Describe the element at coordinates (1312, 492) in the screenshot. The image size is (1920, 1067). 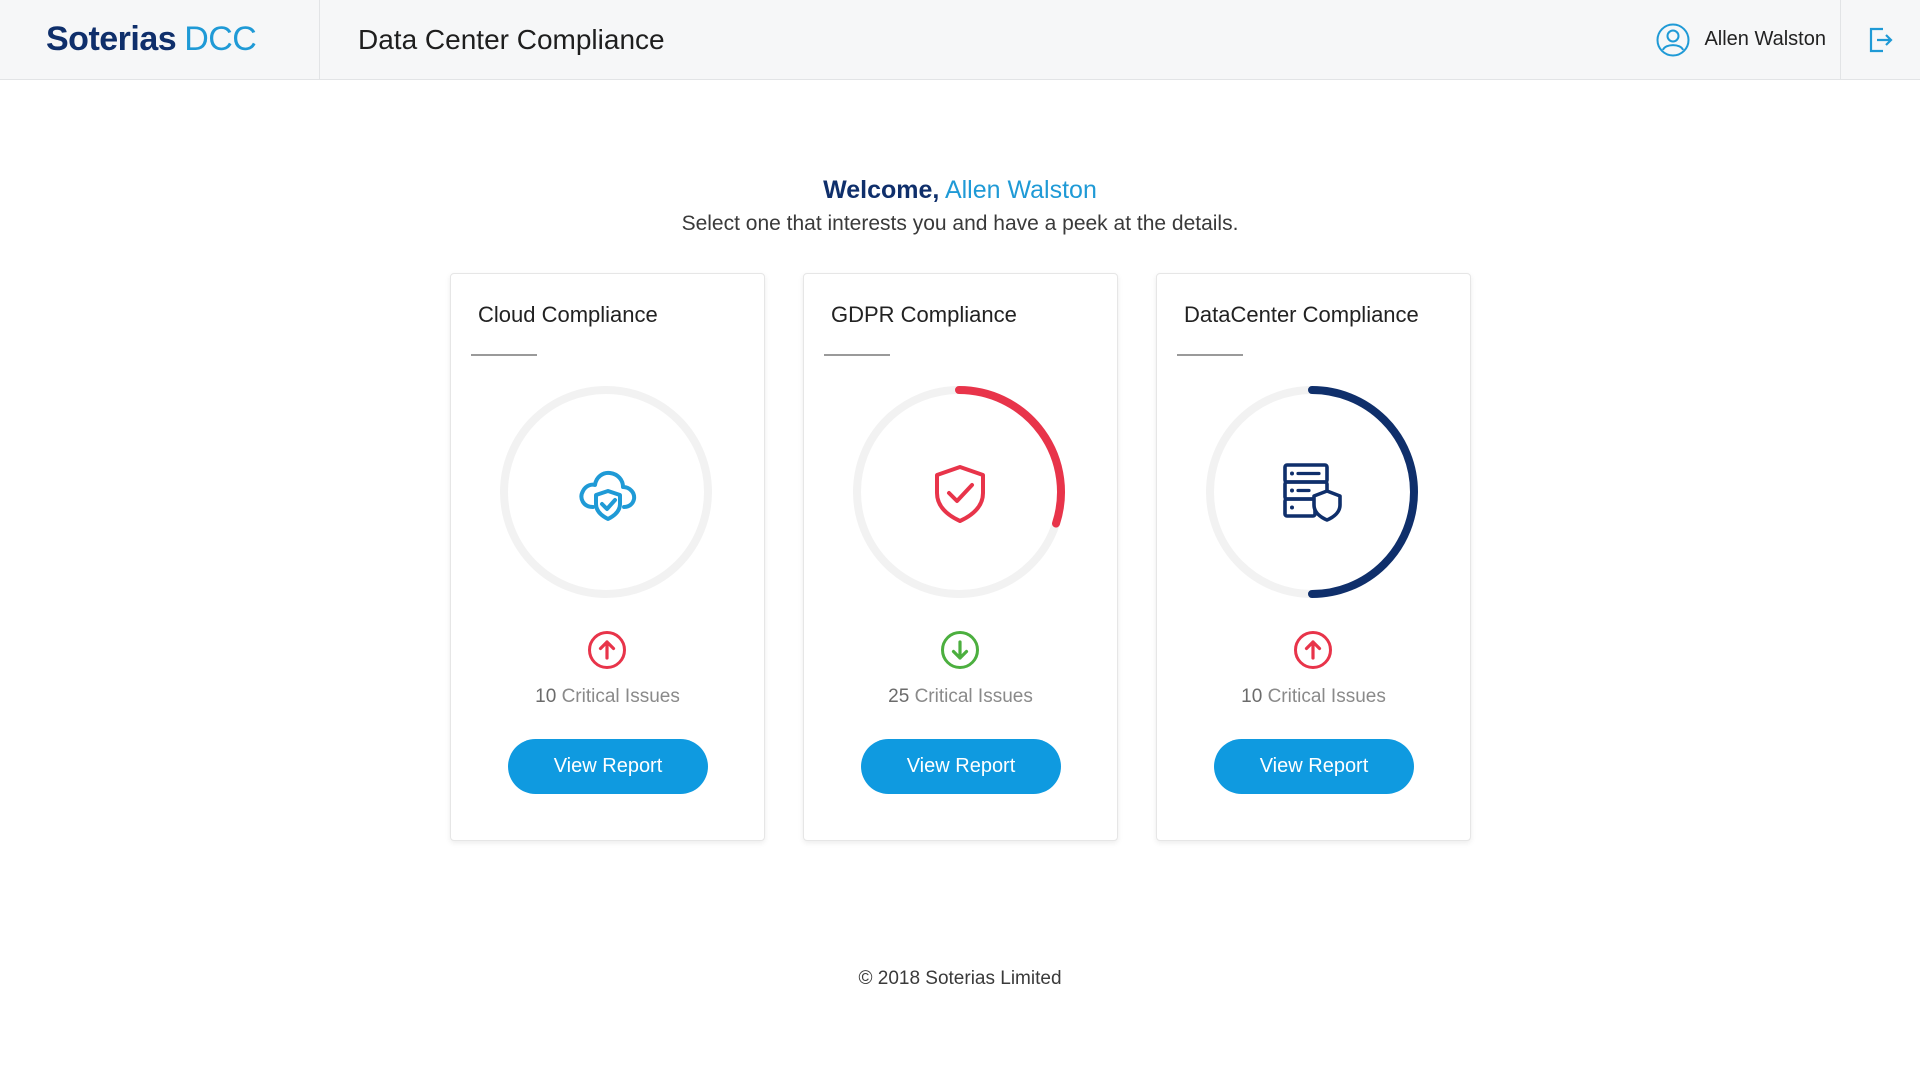
I see `server-shield-icon` at that location.